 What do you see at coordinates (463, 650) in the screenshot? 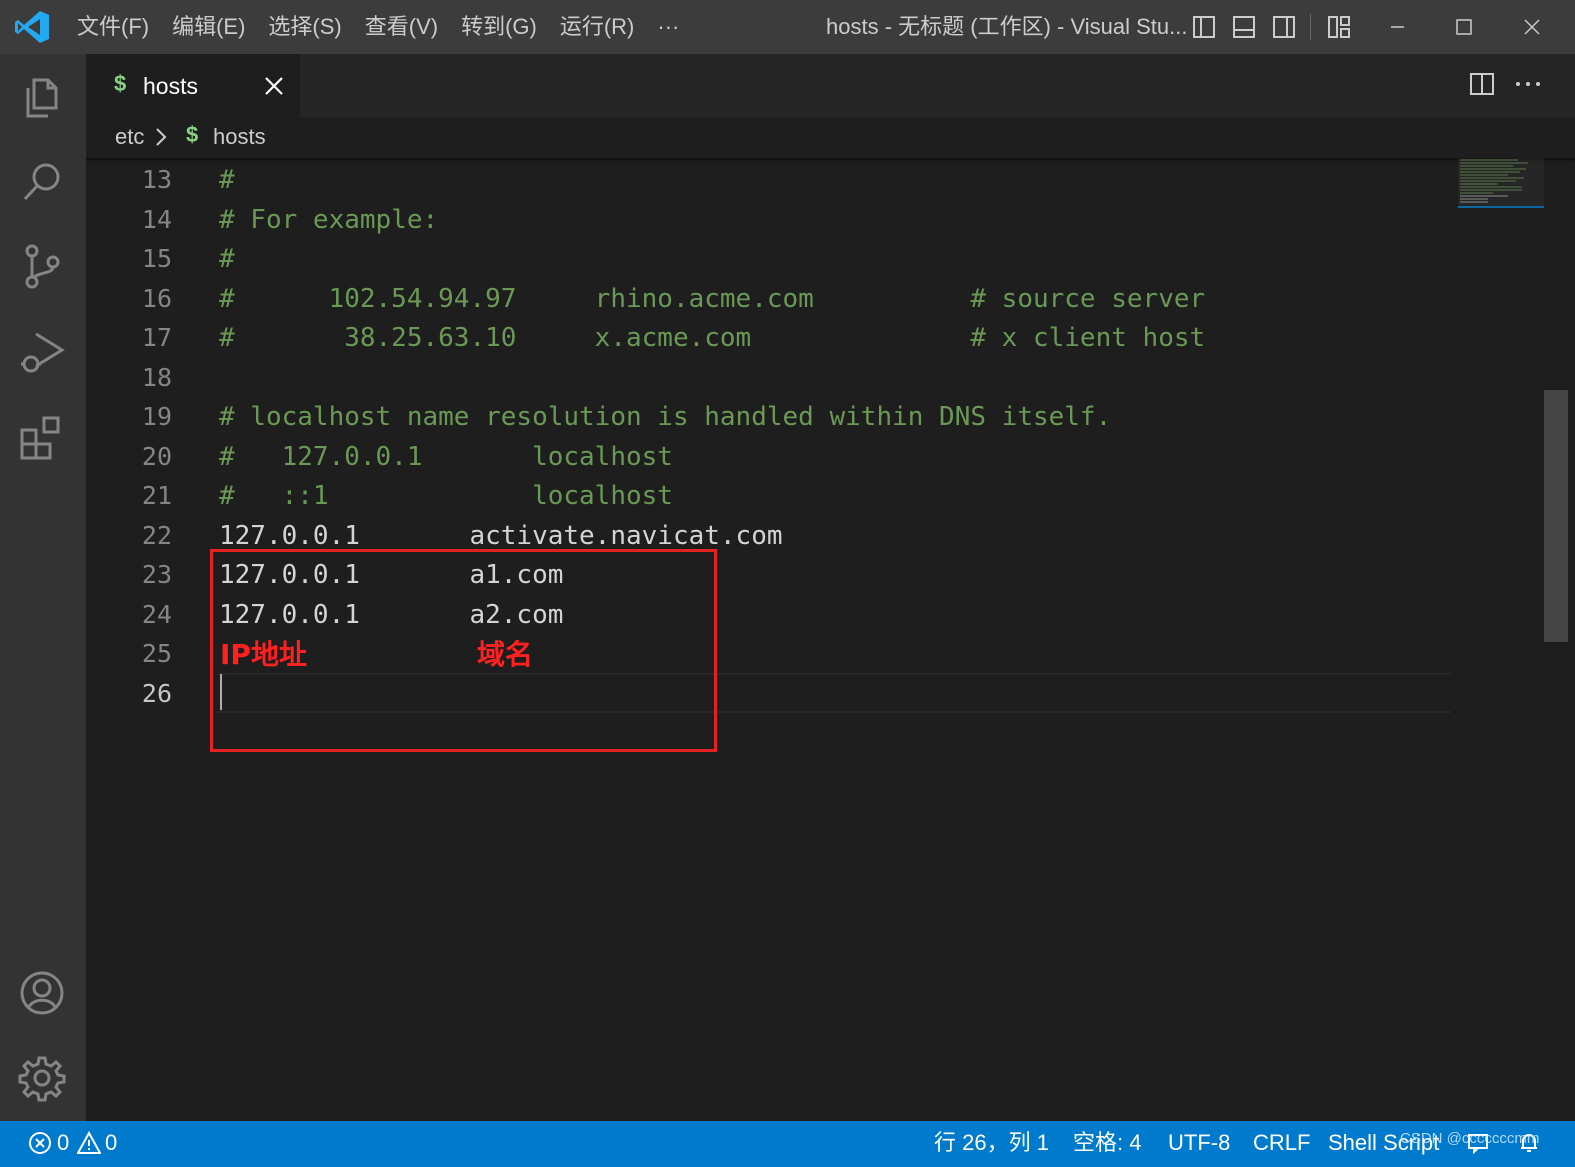
I see `annotation-highlight-box` at bounding box center [463, 650].